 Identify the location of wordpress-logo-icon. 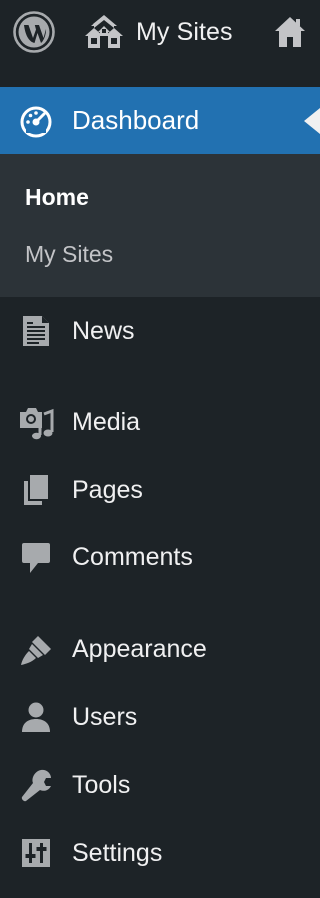
(34, 32).